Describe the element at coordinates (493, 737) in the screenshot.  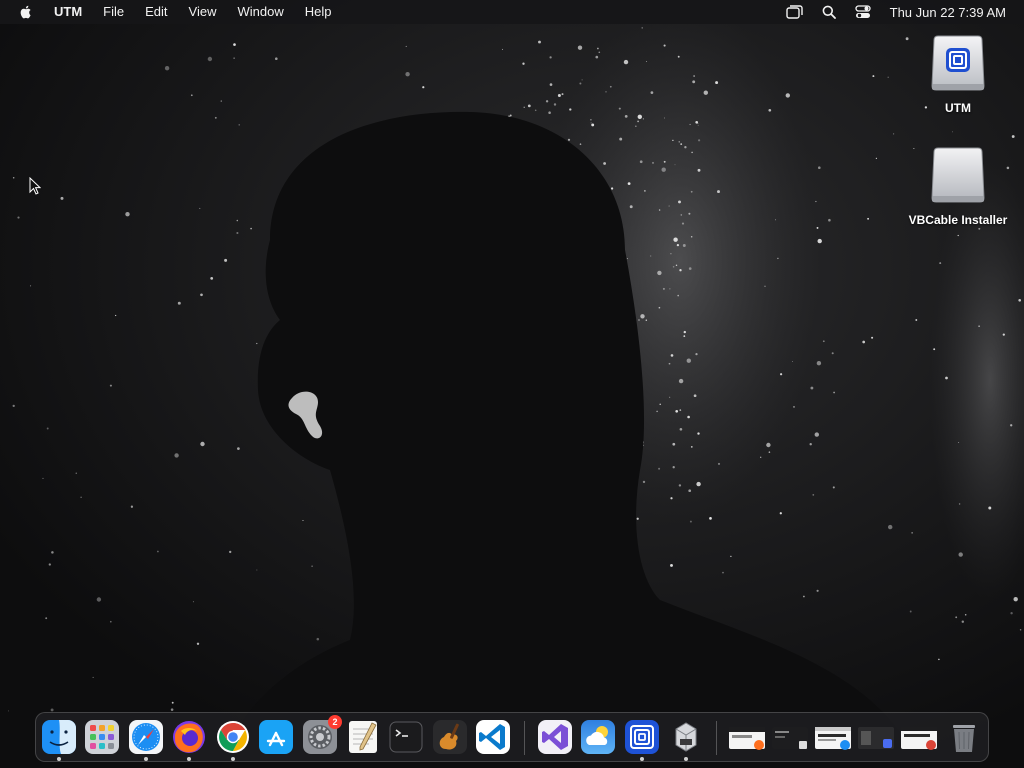
I see `vscode-icon` at that location.